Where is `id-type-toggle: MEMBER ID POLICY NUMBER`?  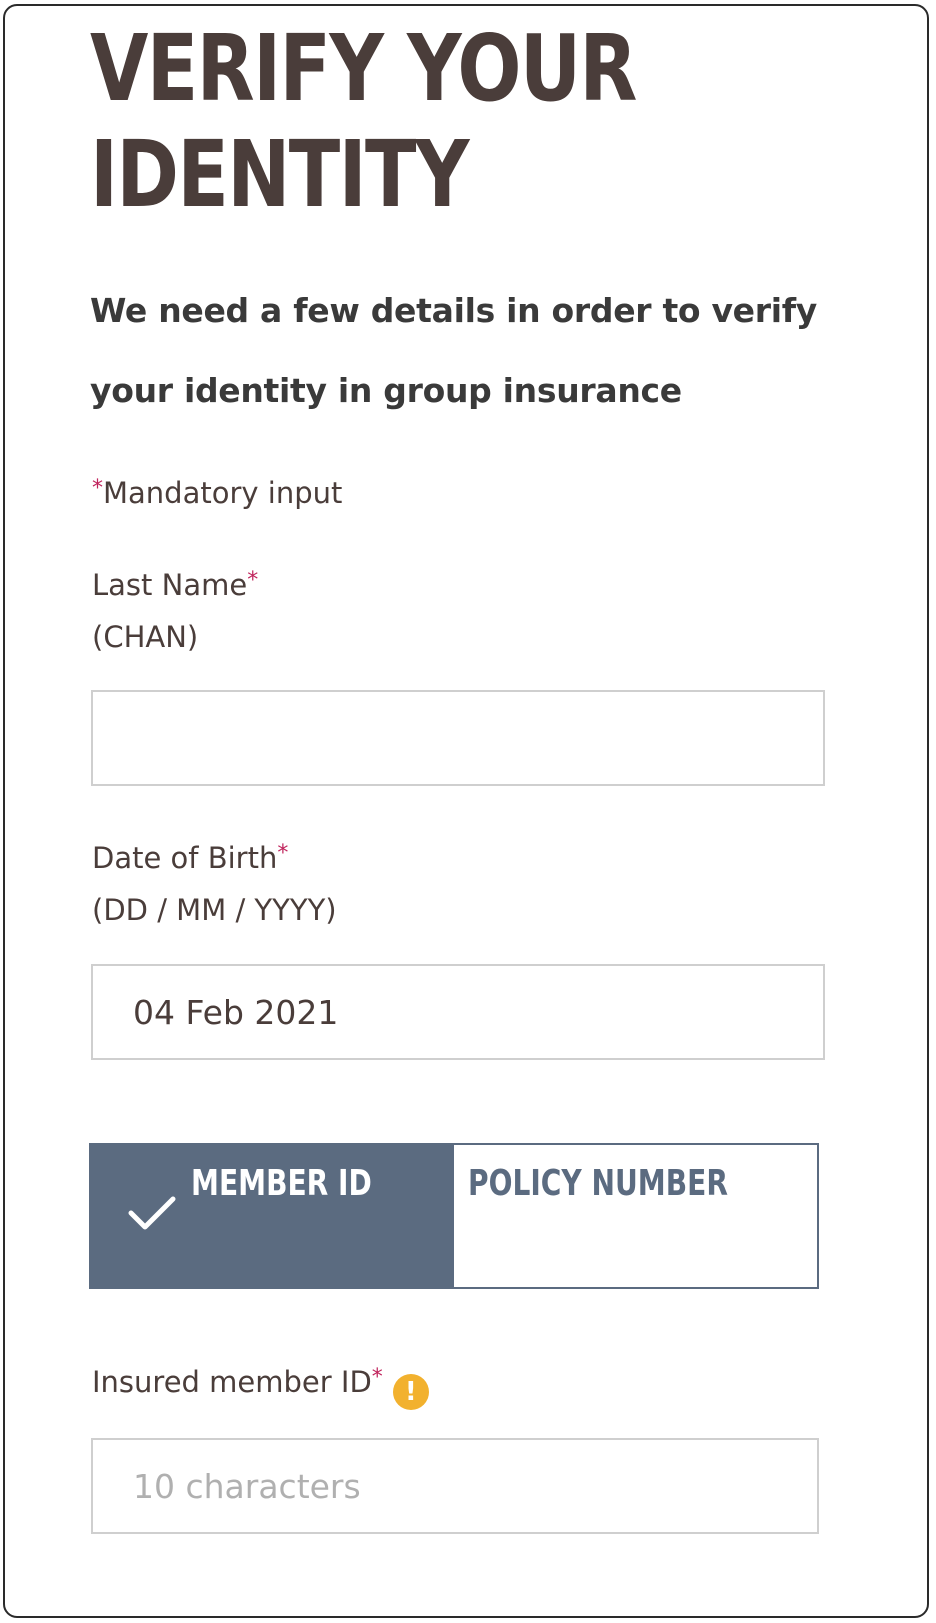 id-type-toggle: MEMBER ID POLICY NUMBER is located at coordinates (454, 1216).